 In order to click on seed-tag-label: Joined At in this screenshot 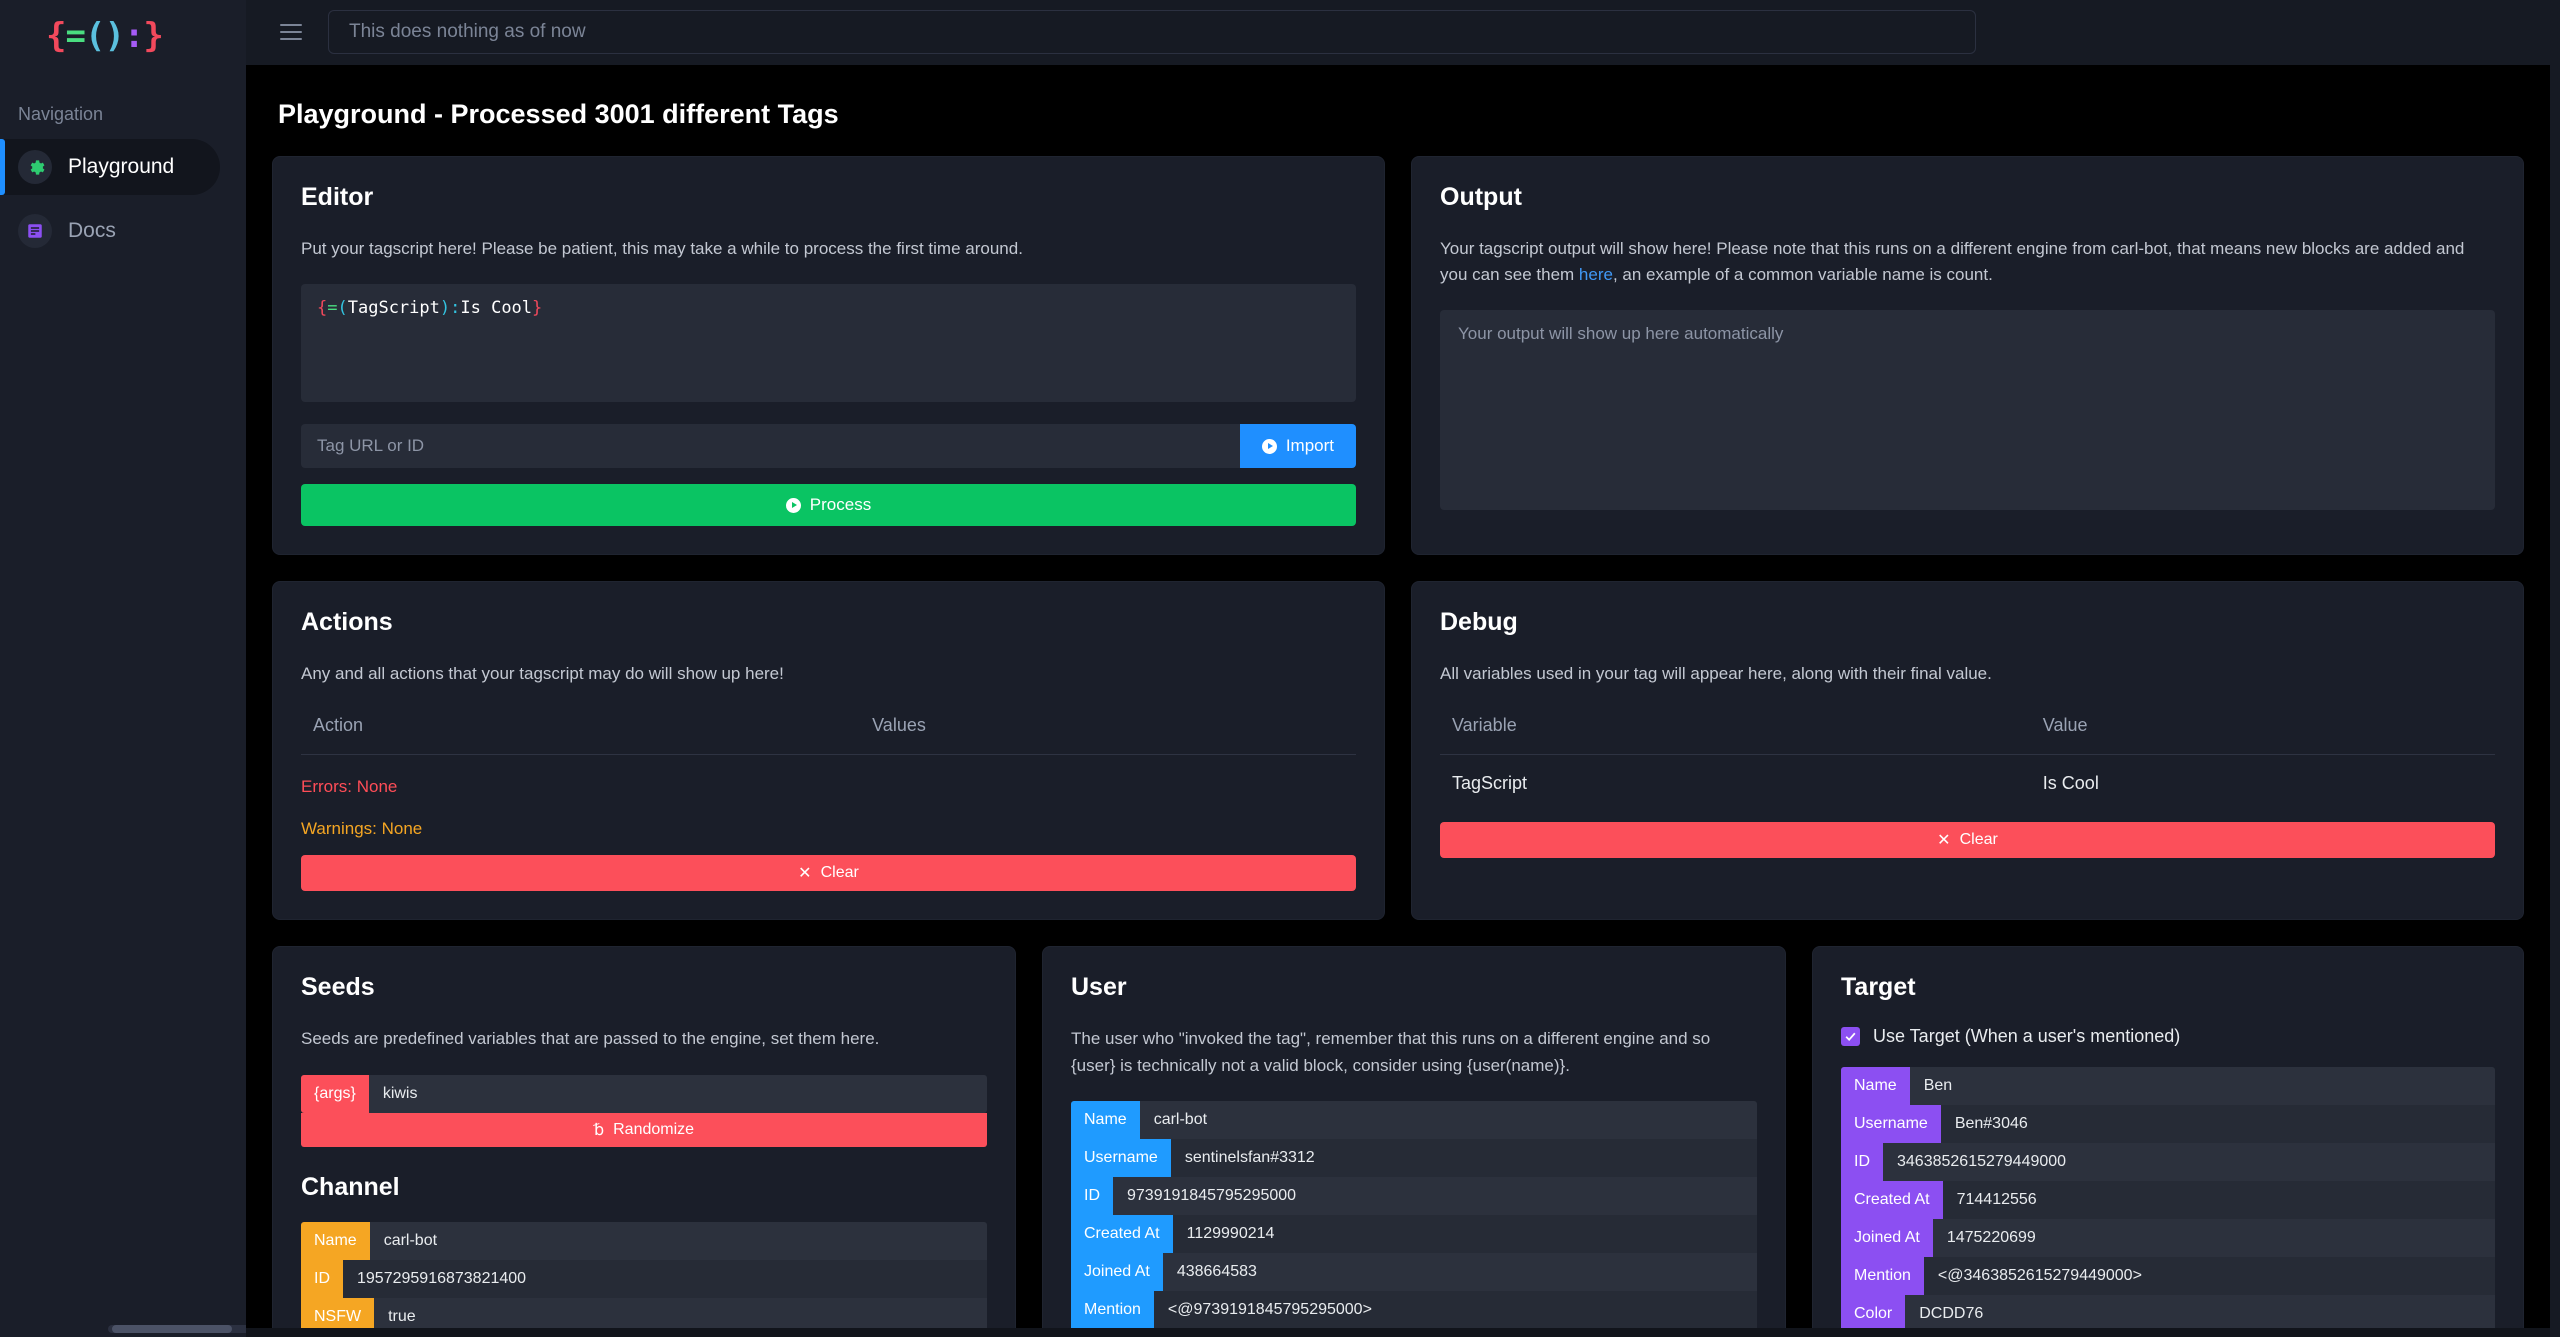, I will do `click(1887, 1238)`.